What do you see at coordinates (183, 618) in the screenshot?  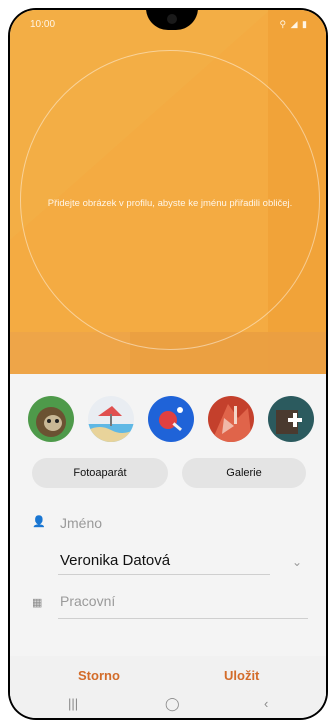 I see `work-underline` at bounding box center [183, 618].